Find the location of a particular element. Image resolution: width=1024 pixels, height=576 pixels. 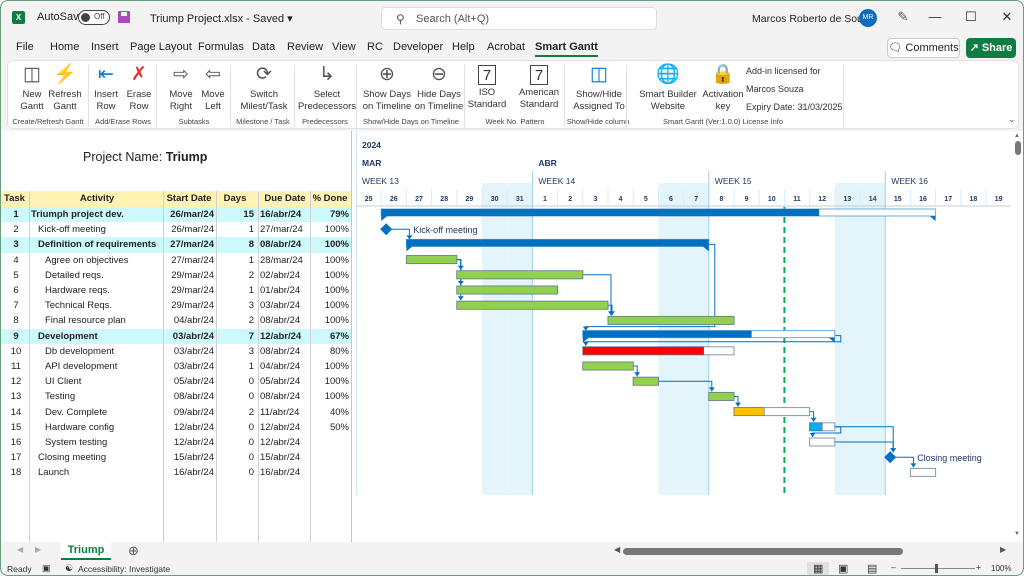

tab-formulas: Formulas is located at coordinates (221, 47).